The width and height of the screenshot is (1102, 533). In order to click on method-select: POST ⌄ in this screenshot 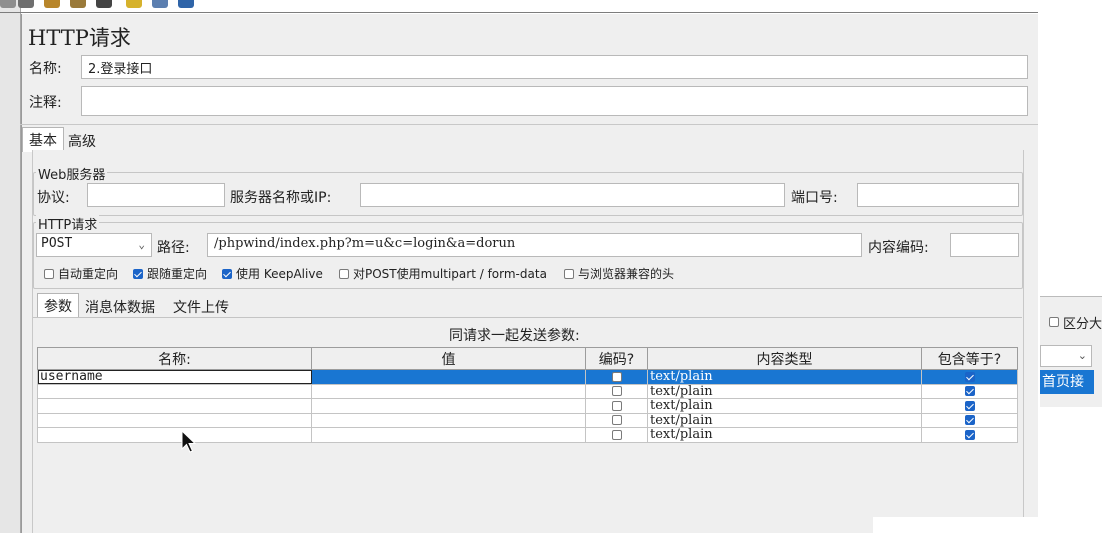, I will do `click(94, 245)`.